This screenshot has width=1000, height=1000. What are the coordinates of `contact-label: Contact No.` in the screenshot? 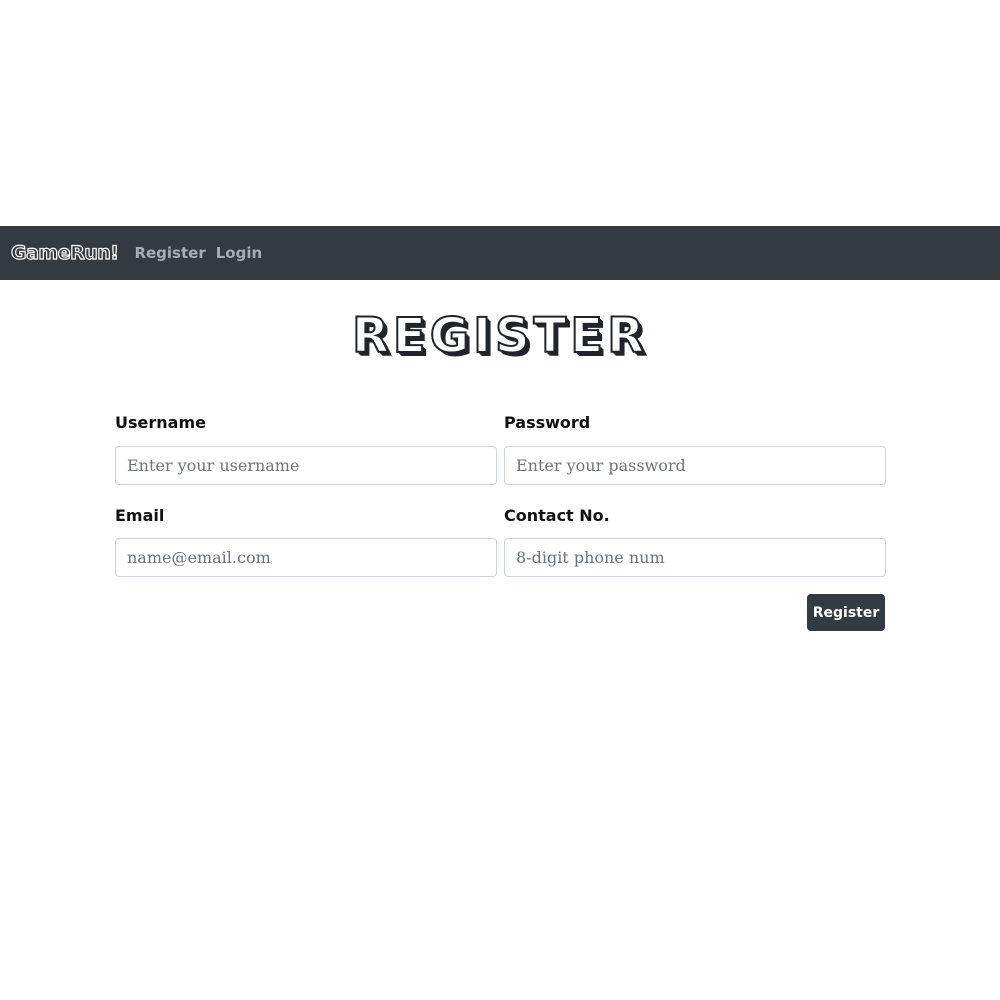 It's located at (557, 515).